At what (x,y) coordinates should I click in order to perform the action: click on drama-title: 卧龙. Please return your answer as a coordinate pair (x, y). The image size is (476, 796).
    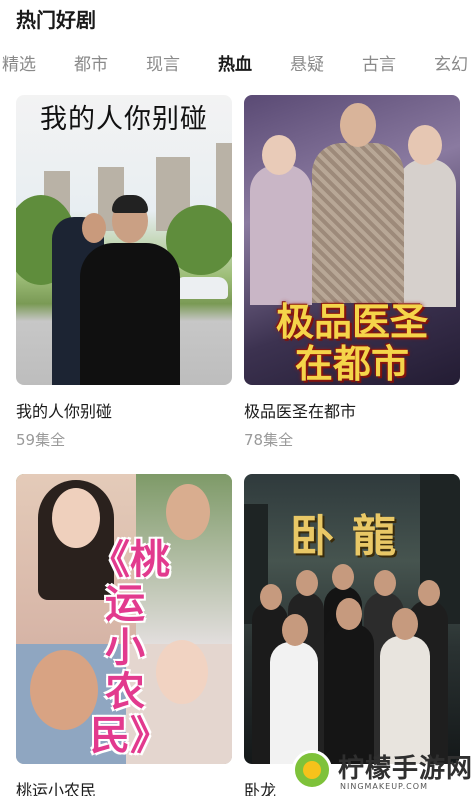
    Looking at the image, I should click on (260, 786).